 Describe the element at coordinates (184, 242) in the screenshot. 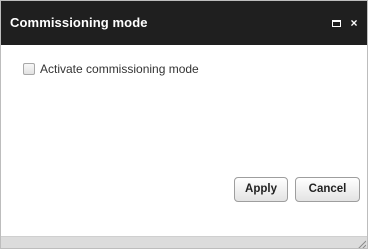

I see `dialog-footer` at that location.